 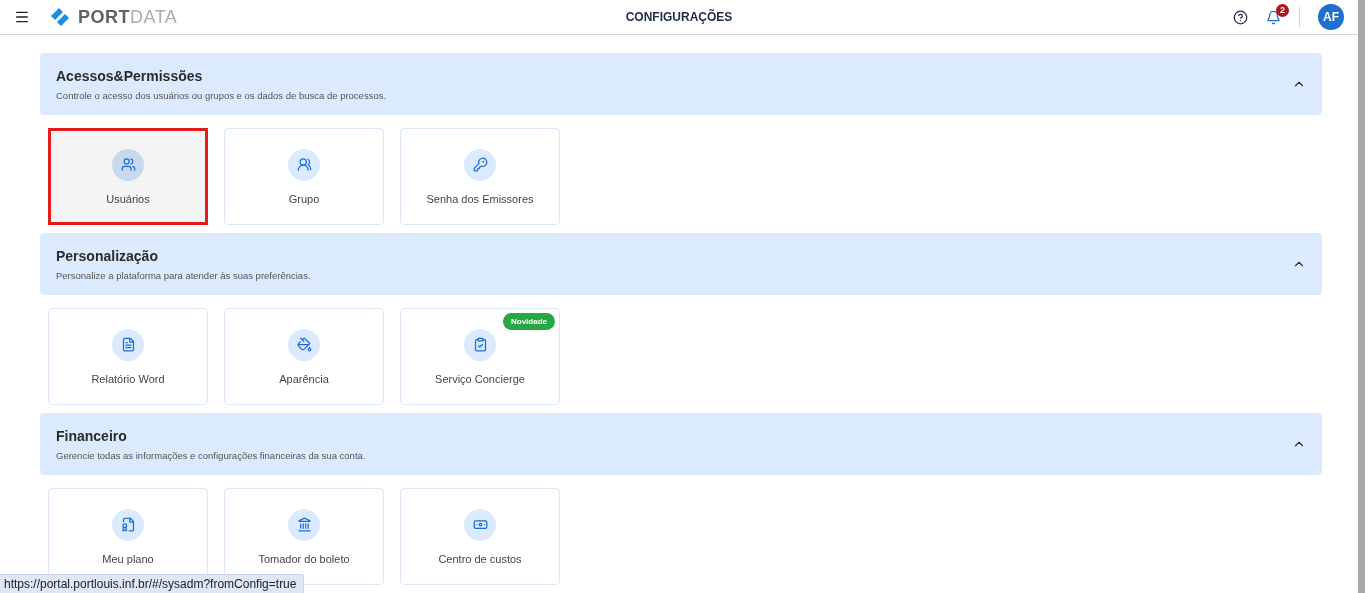 What do you see at coordinates (128, 198) in the screenshot?
I see `card-label: Usuários` at bounding box center [128, 198].